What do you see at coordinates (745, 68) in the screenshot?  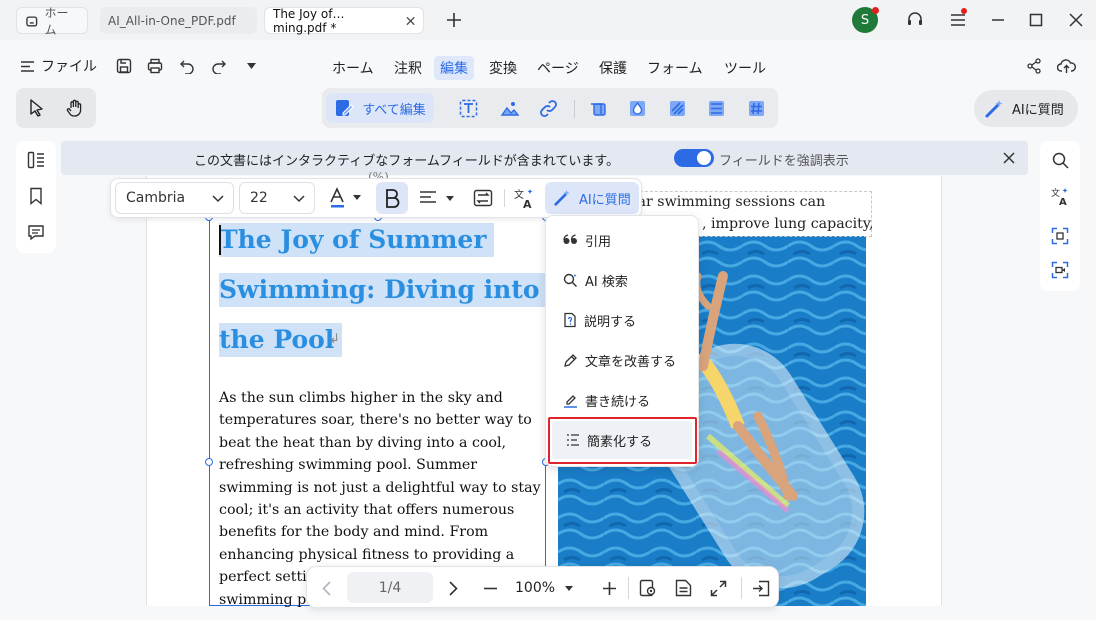 I see `menu-item-7: ツール` at bounding box center [745, 68].